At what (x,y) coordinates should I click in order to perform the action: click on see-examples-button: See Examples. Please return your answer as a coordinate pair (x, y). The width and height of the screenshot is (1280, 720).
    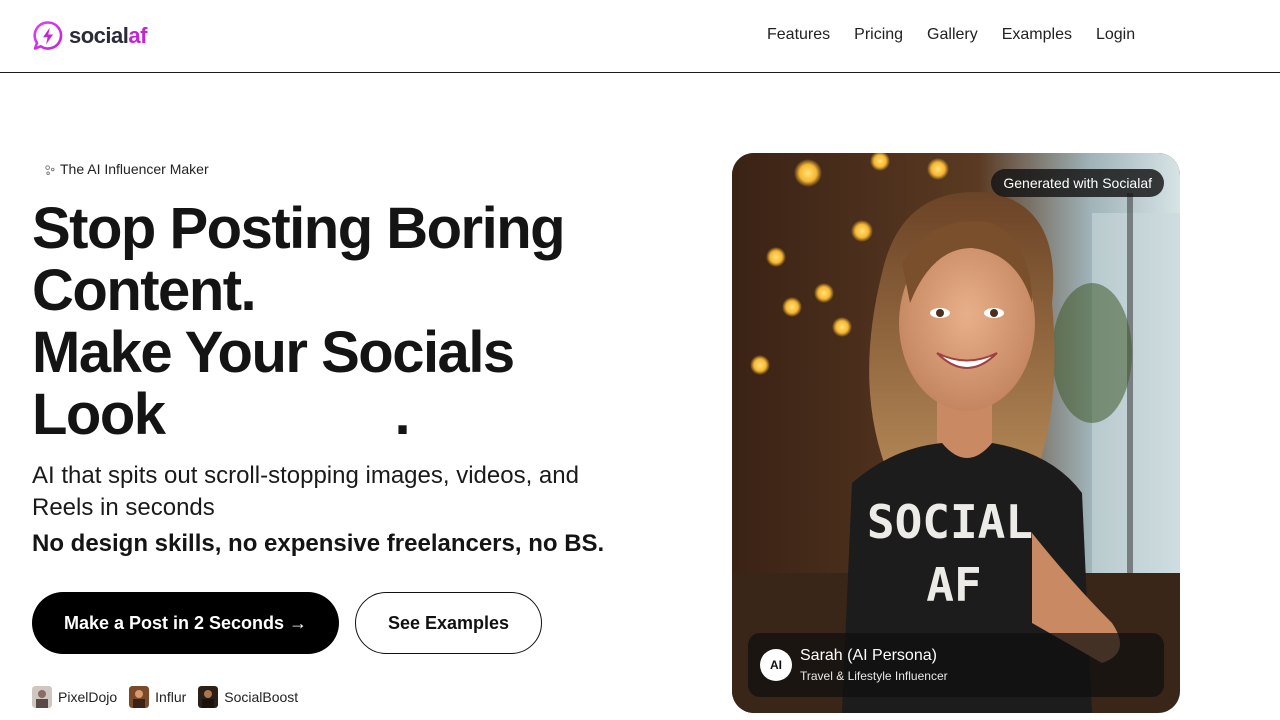
    Looking at the image, I should click on (448, 623).